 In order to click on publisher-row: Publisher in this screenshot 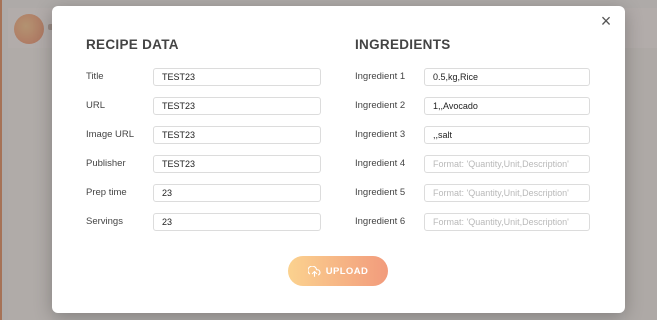, I will do `click(206, 165)`.